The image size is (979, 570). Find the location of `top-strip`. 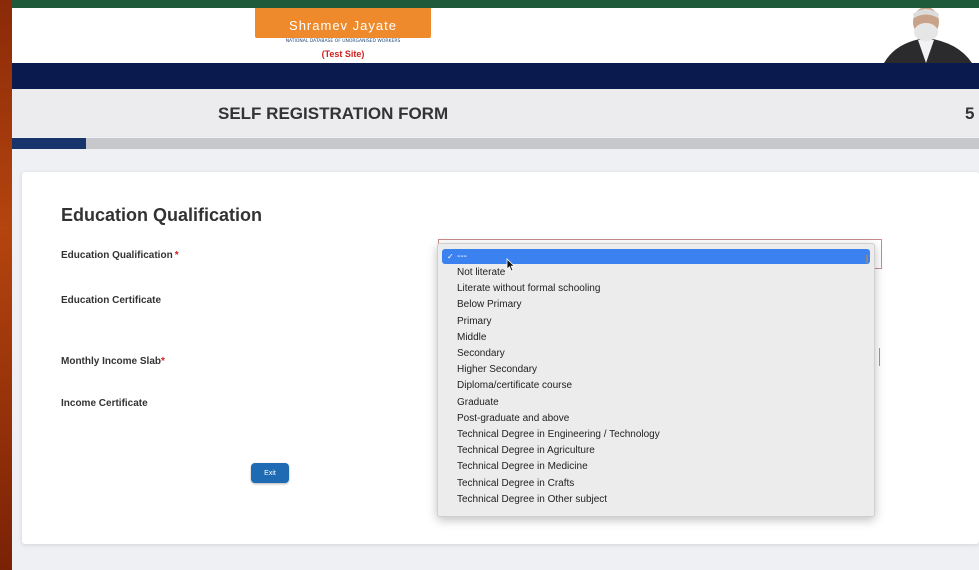

top-strip is located at coordinates (495, 4).